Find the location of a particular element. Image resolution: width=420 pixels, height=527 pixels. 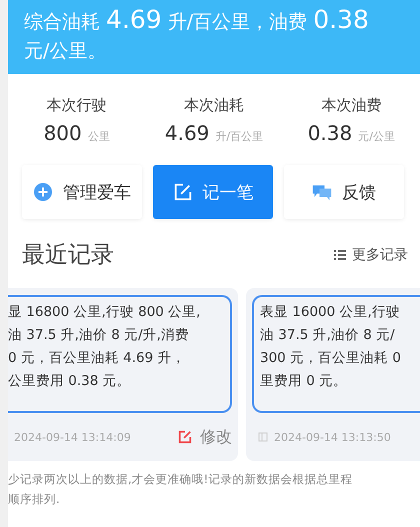

stat-value: 800 is located at coordinates (63, 133).